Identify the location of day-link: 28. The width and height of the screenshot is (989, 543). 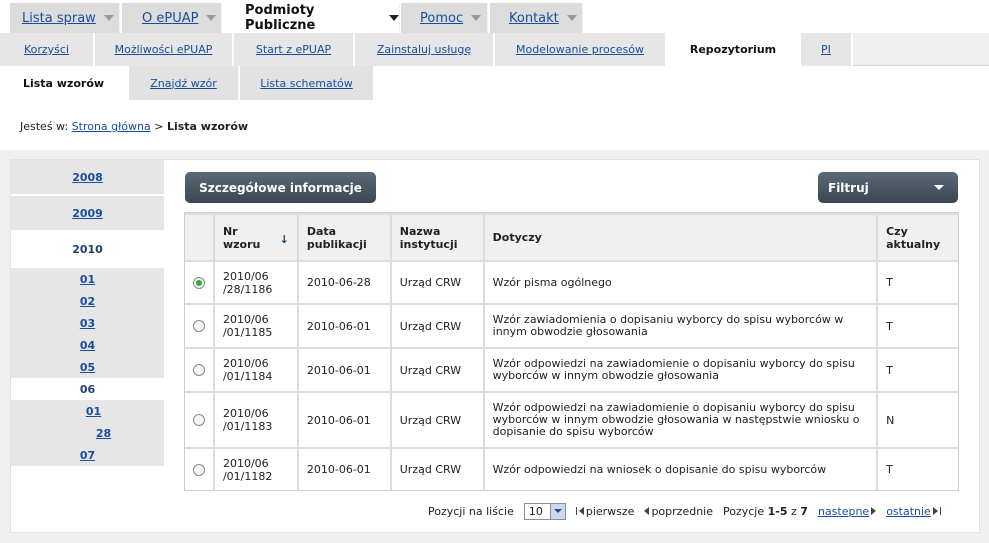
(103, 433).